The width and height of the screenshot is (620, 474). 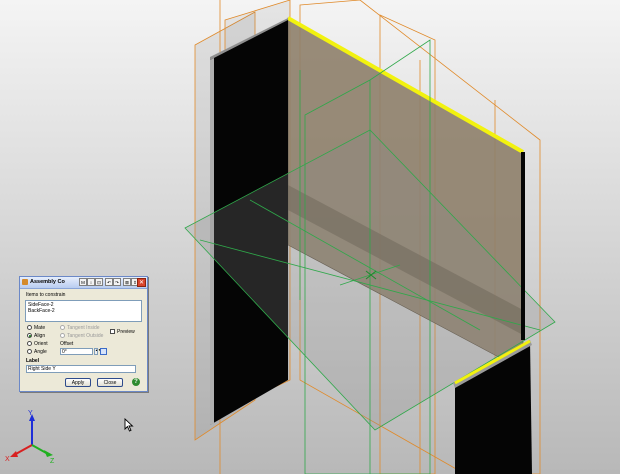 I want to click on select-toolbar-button: ⊡, so click(x=99, y=282).